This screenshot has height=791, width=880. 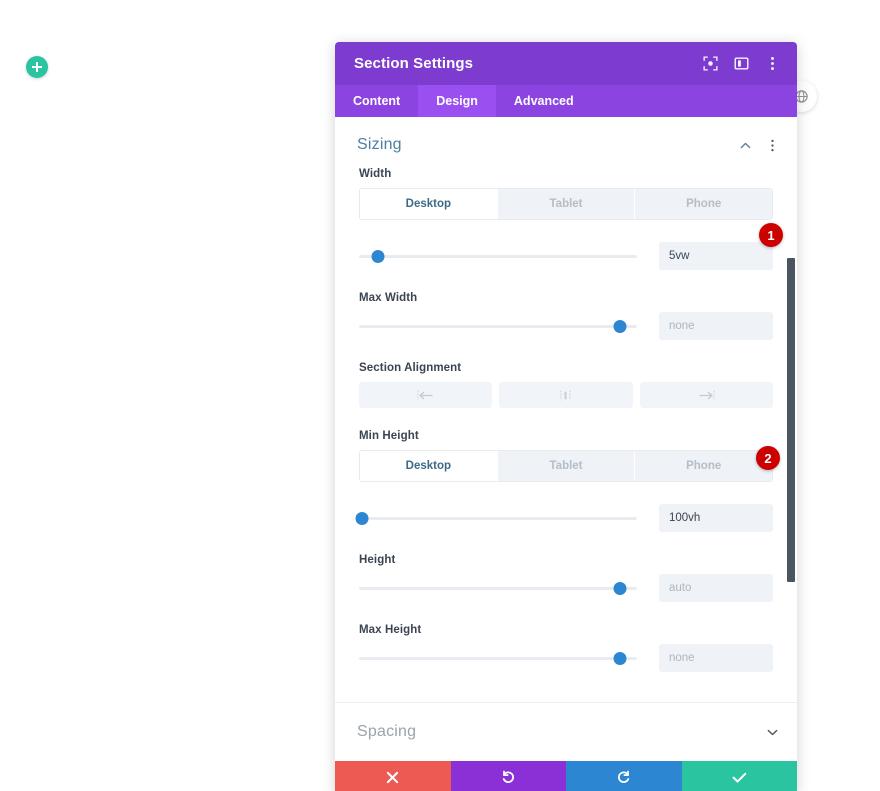 I want to click on save-button, so click(x=739, y=776).